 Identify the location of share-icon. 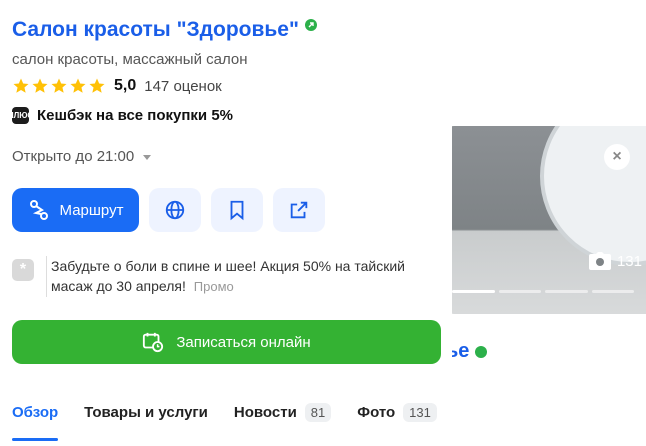
(299, 210).